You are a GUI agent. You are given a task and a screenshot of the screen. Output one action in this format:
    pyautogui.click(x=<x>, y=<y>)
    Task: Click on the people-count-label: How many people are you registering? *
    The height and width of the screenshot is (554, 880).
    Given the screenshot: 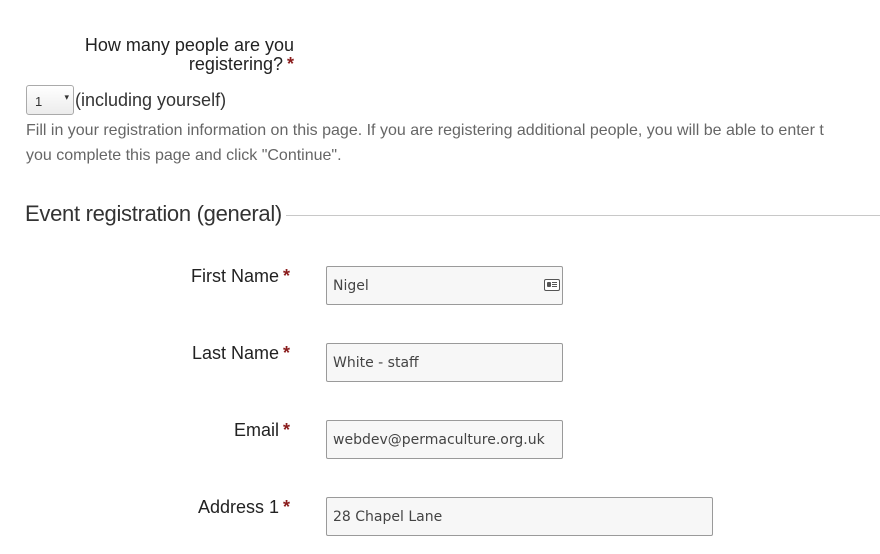 What is the action you would take?
    pyautogui.click(x=160, y=55)
    